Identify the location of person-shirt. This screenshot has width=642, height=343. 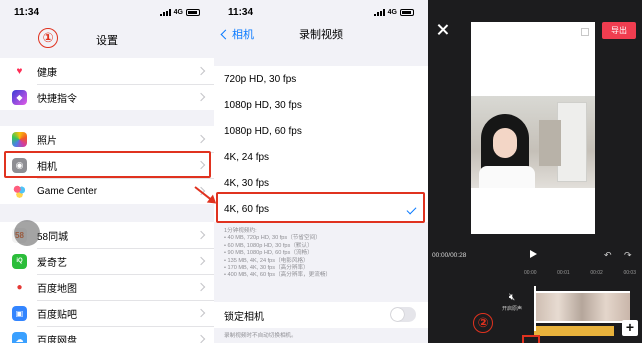
(507, 177).